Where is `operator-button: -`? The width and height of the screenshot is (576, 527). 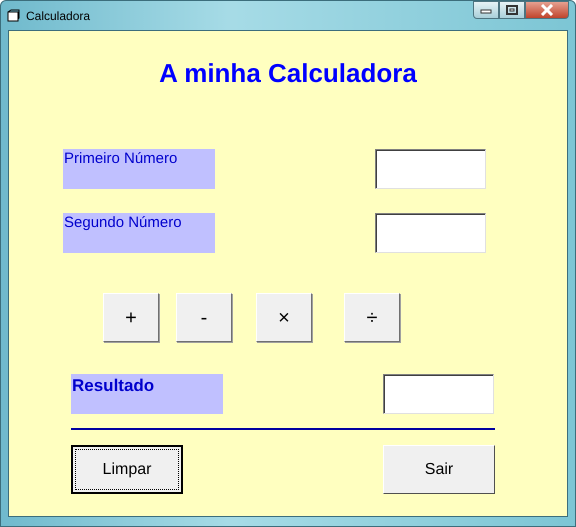
operator-button: - is located at coordinates (204, 317).